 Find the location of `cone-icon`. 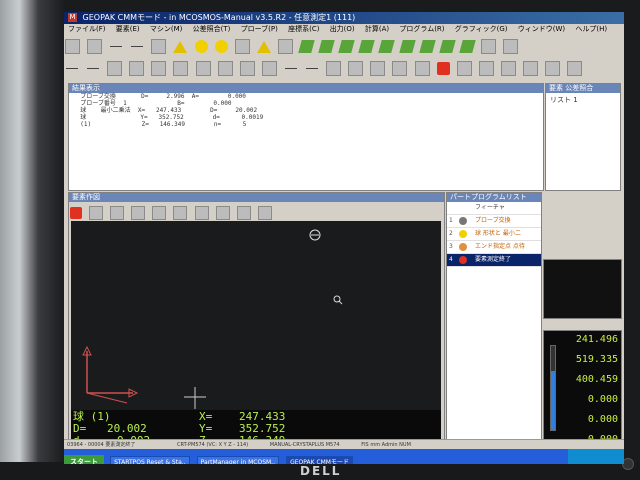

cone-icon is located at coordinates (180, 46).